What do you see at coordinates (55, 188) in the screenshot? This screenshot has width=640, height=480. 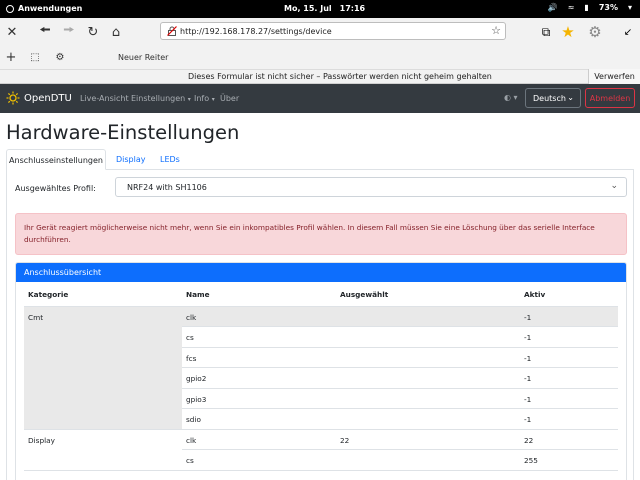 I see `profile-label: Ausgewähltes Profil:` at bounding box center [55, 188].